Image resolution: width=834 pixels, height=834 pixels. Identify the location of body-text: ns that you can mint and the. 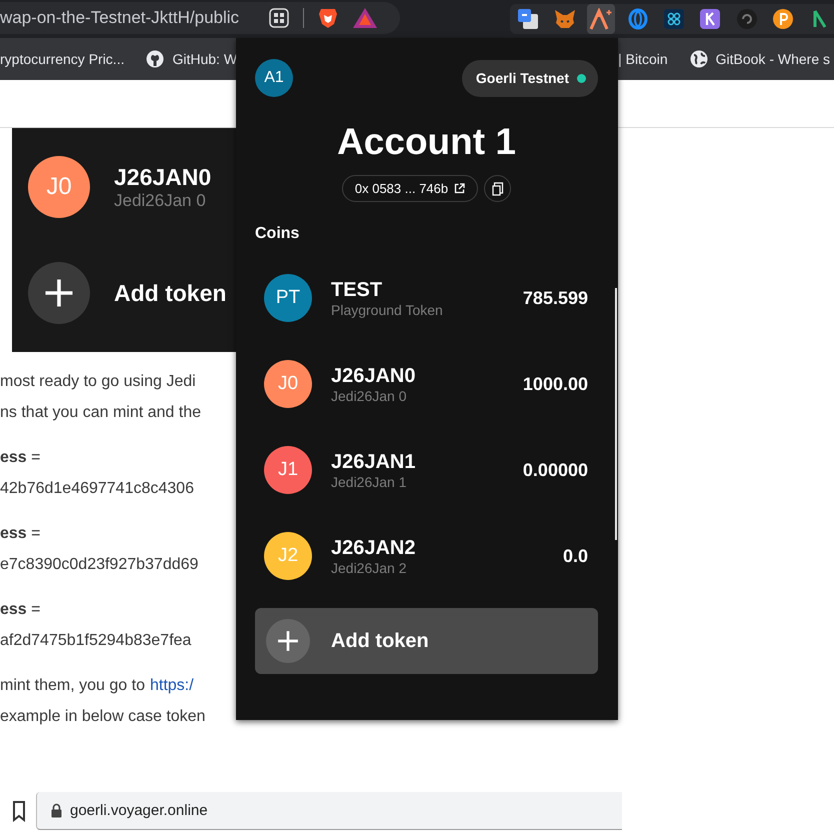
(101, 413).